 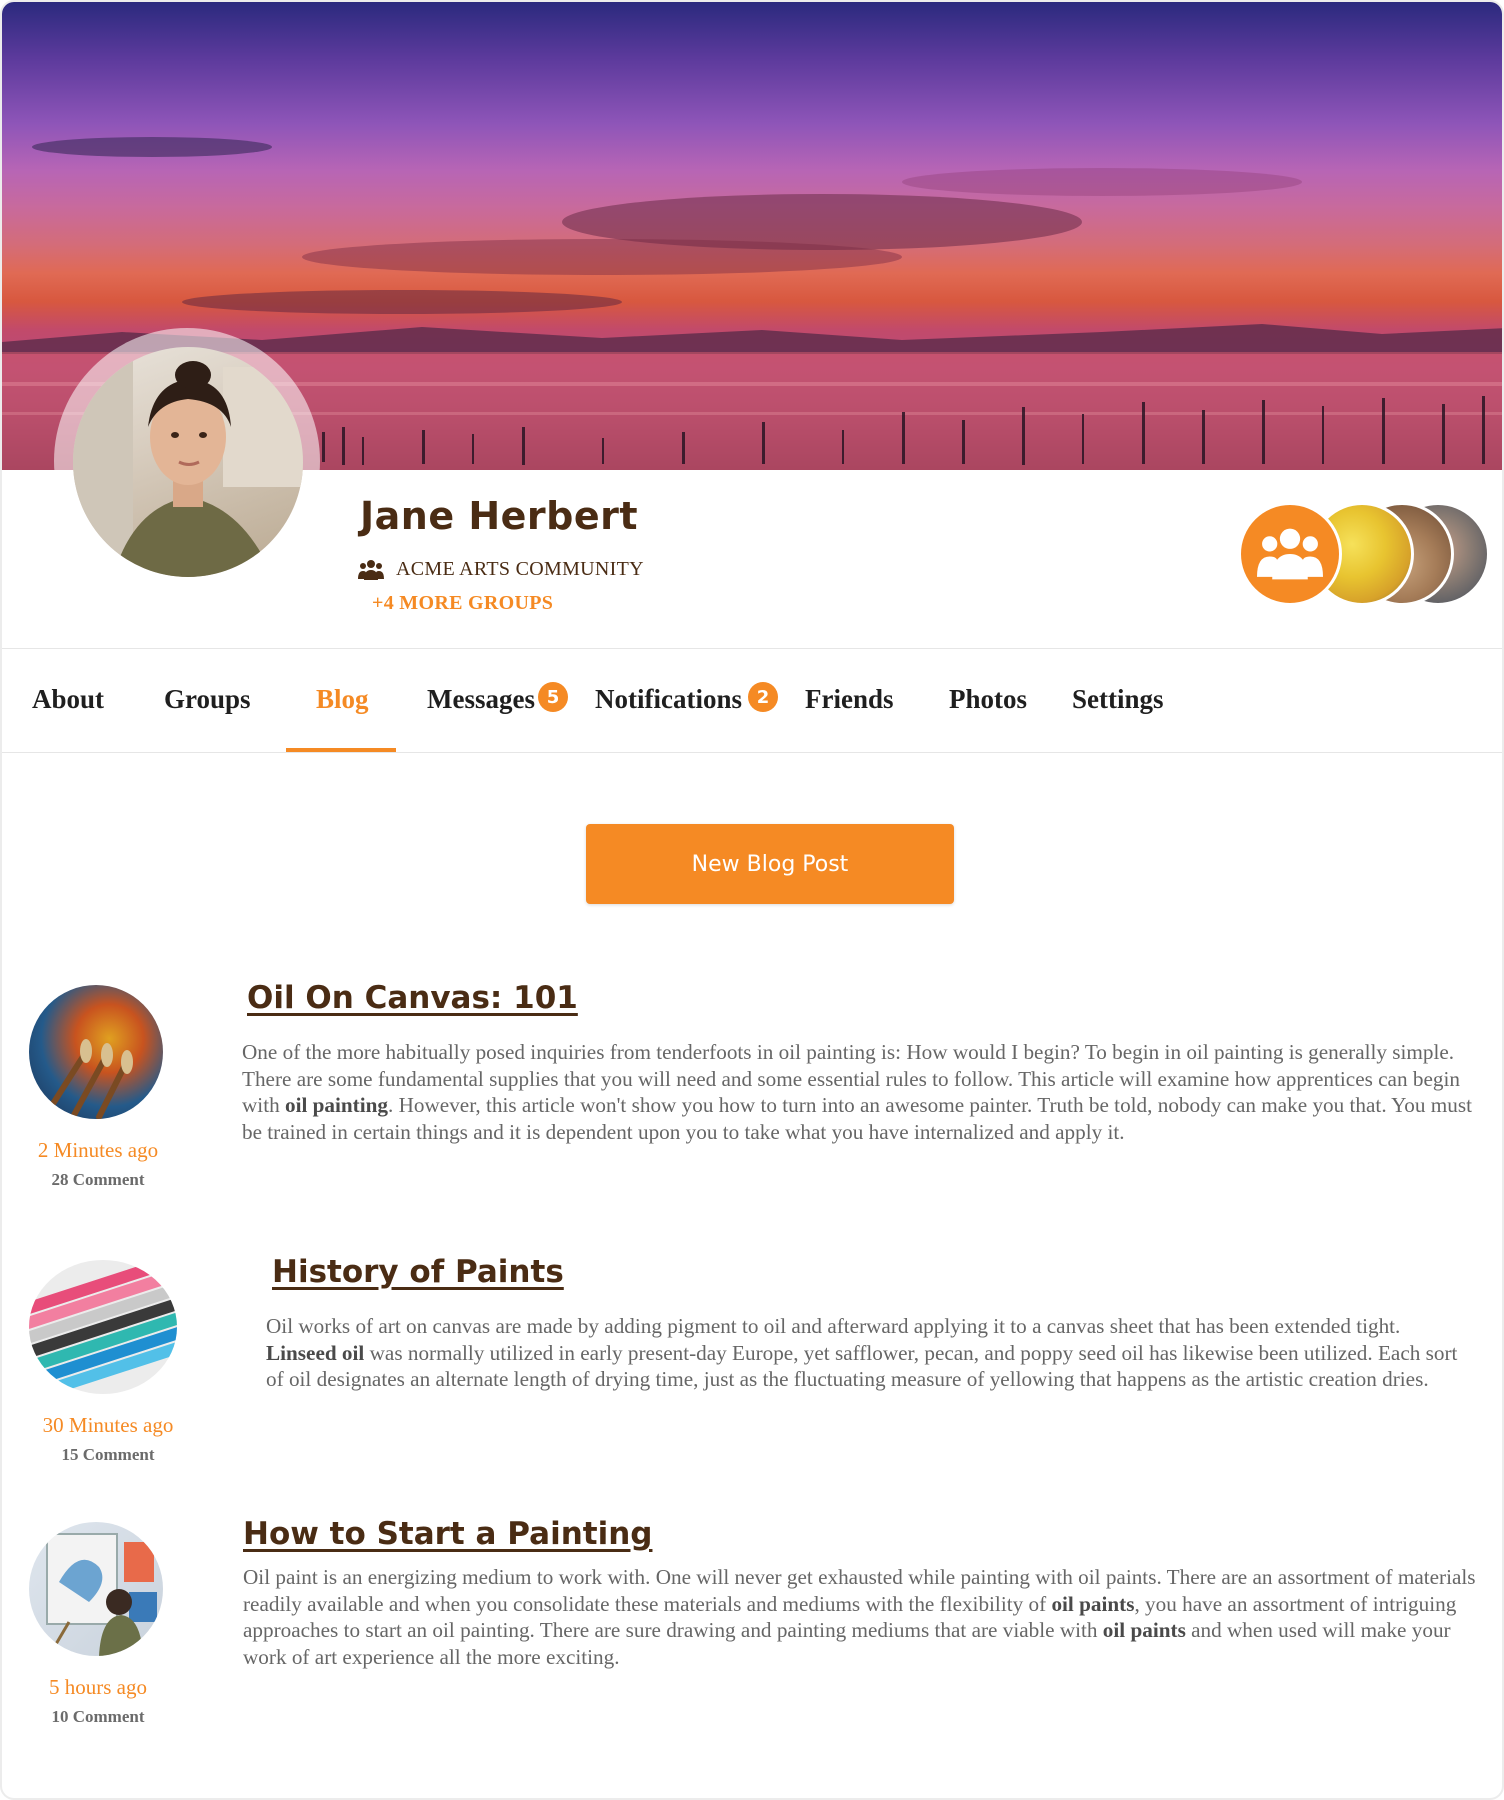 I want to click on notifications-badge: 2, so click(x=763, y=697).